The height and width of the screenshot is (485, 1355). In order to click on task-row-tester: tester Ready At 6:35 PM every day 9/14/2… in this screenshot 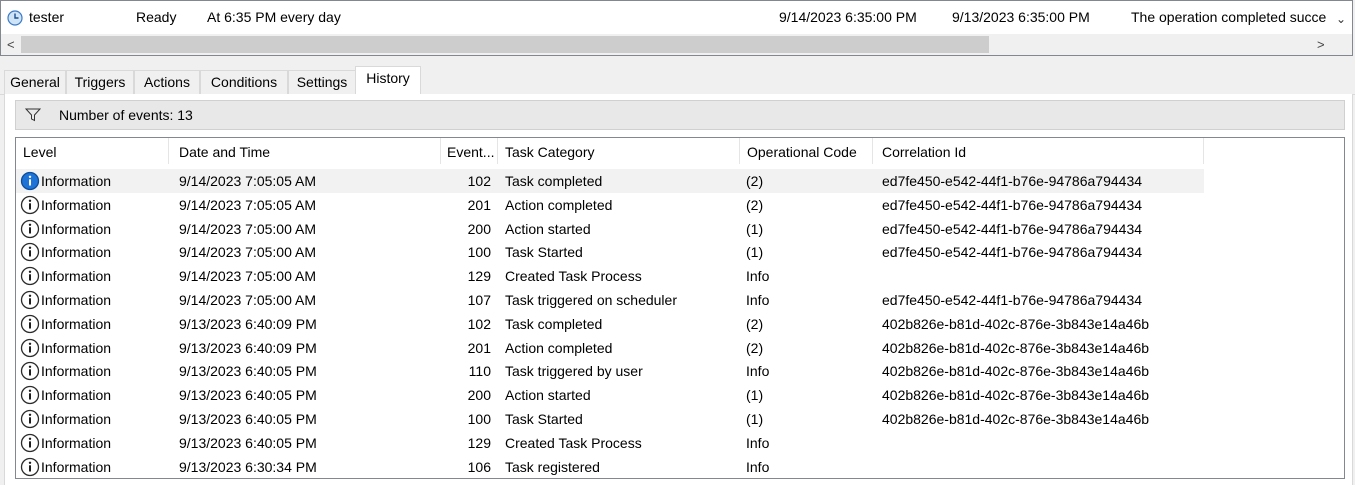, I will do `click(671, 18)`.